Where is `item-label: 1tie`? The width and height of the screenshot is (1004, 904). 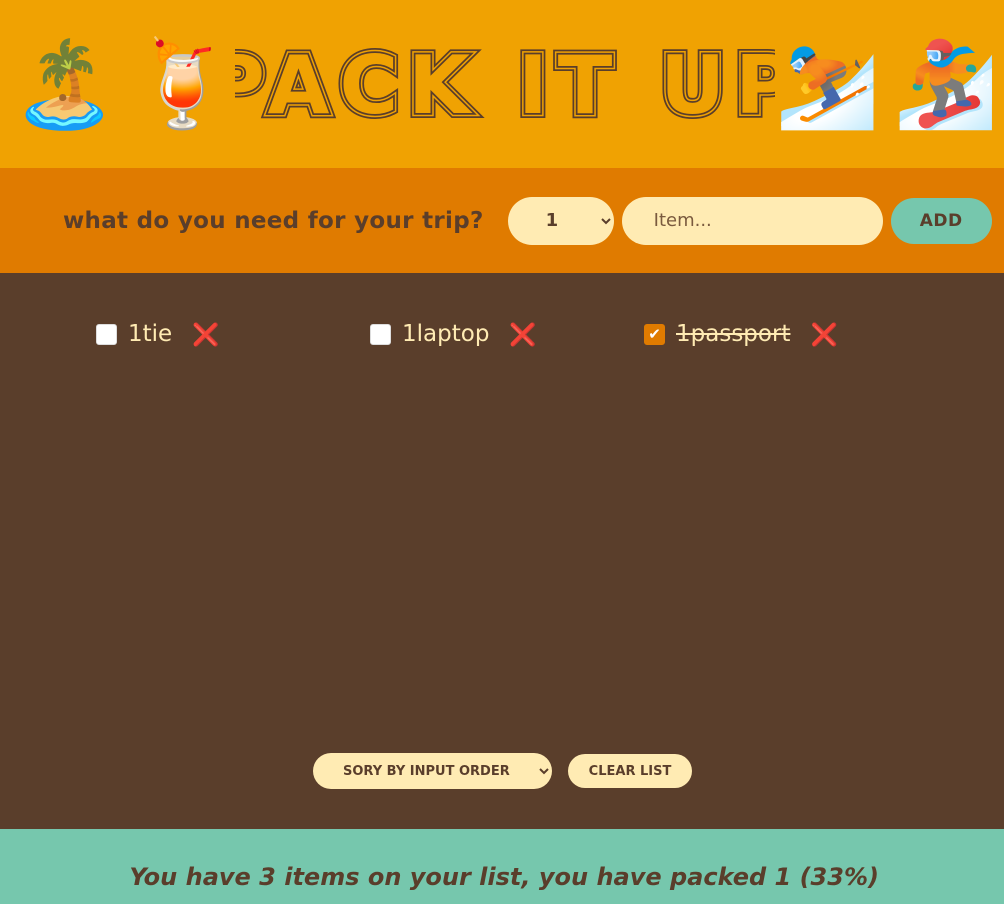
item-label: 1tie is located at coordinates (150, 334).